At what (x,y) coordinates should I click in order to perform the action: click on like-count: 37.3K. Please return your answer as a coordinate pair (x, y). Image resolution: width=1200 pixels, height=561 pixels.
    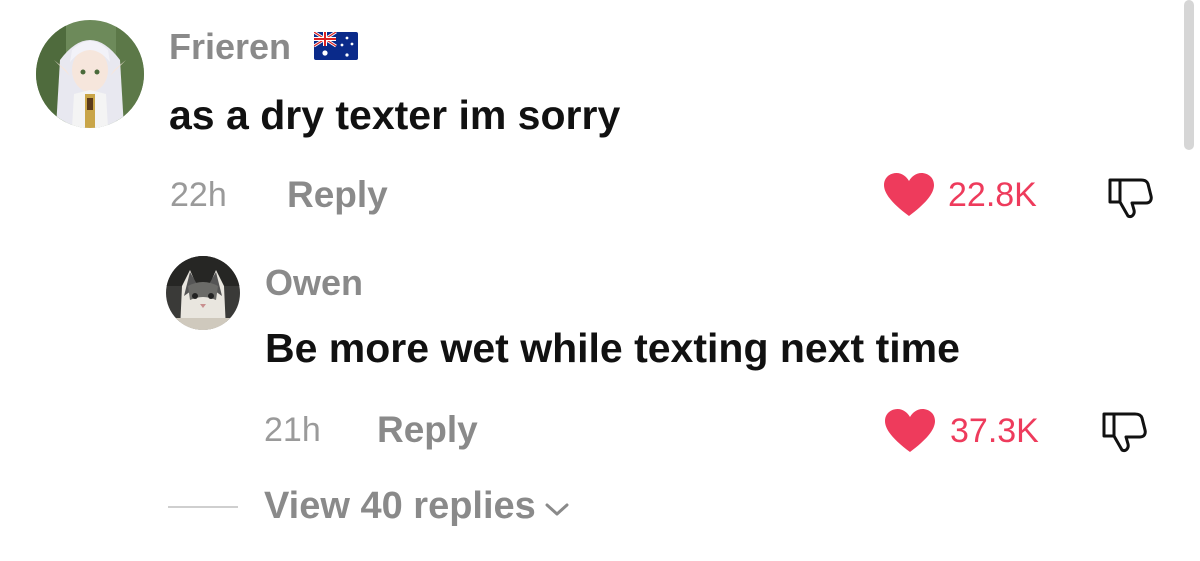
    Looking at the image, I should click on (994, 431).